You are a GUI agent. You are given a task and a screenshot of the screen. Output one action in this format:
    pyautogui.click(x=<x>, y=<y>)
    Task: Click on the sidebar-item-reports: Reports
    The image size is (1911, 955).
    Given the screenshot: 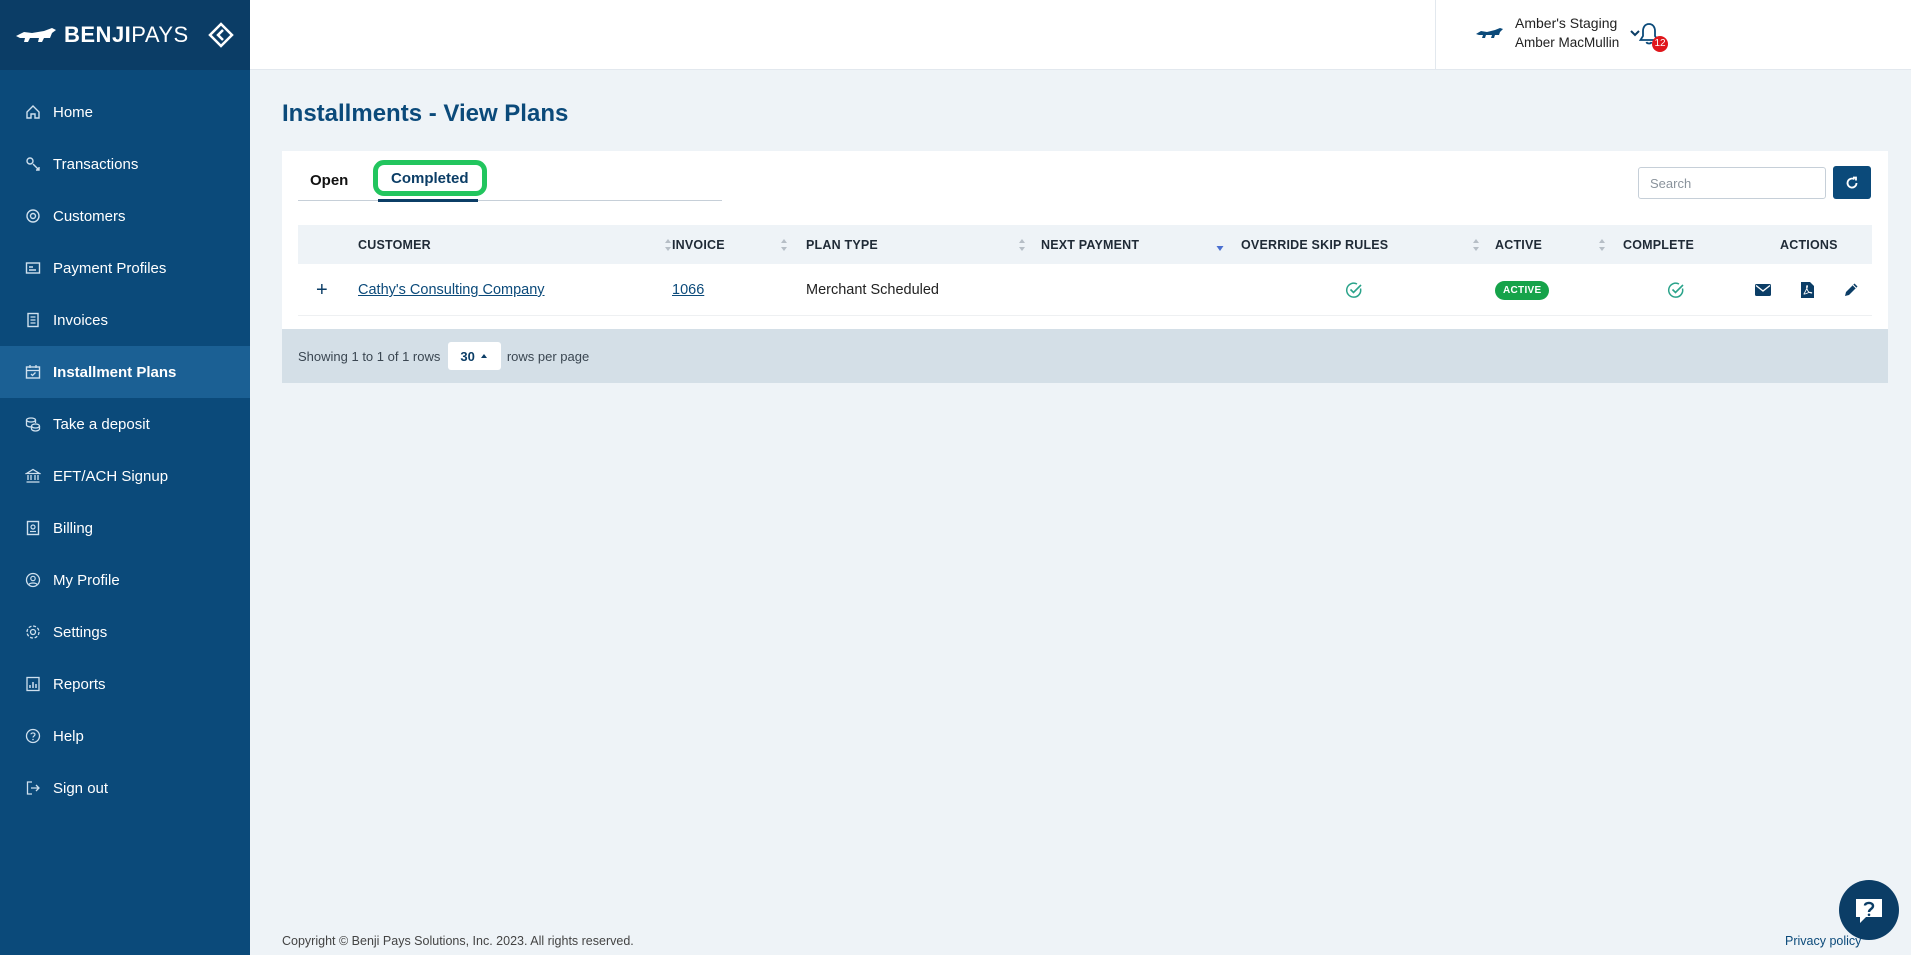 What is the action you would take?
    pyautogui.click(x=125, y=684)
    